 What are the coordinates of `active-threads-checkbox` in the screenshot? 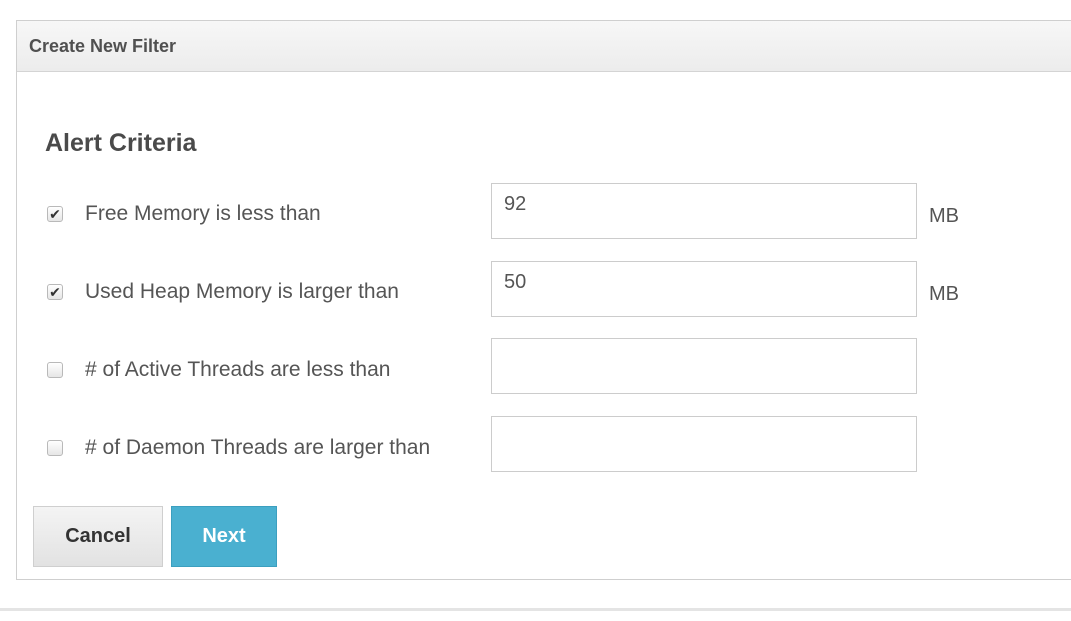 It's located at (55, 370).